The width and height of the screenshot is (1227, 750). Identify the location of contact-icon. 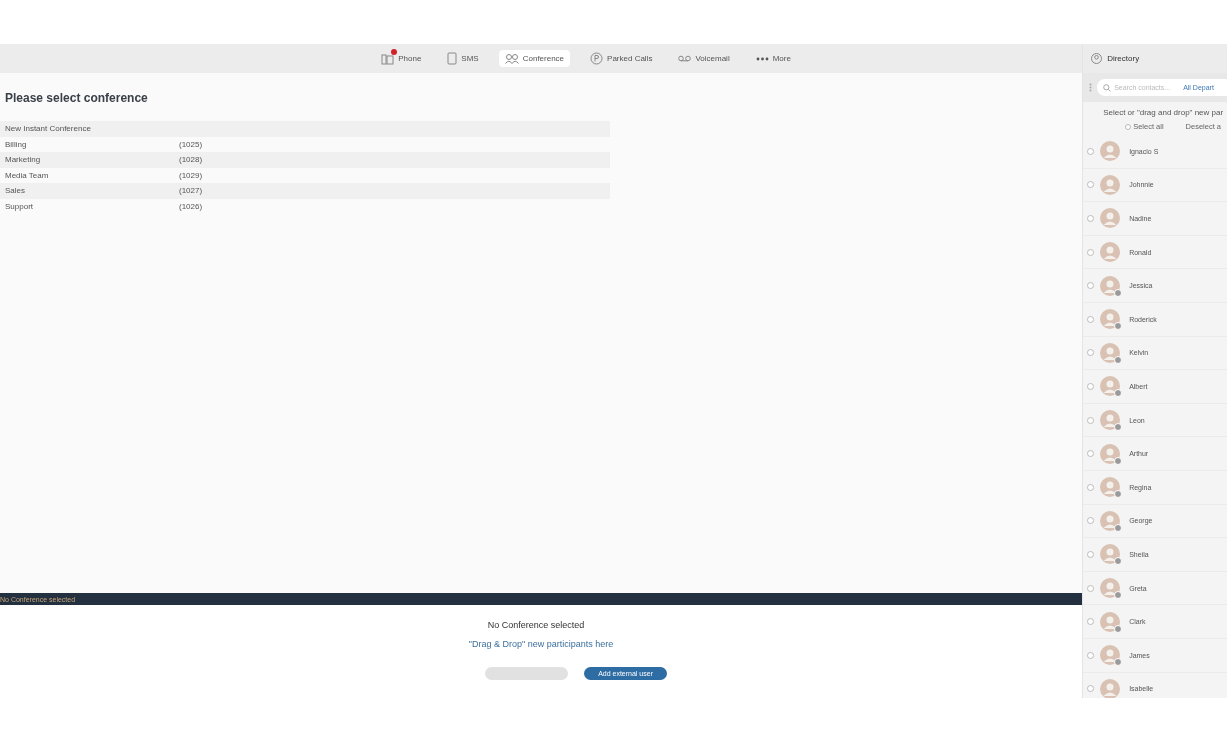
(1097, 58).